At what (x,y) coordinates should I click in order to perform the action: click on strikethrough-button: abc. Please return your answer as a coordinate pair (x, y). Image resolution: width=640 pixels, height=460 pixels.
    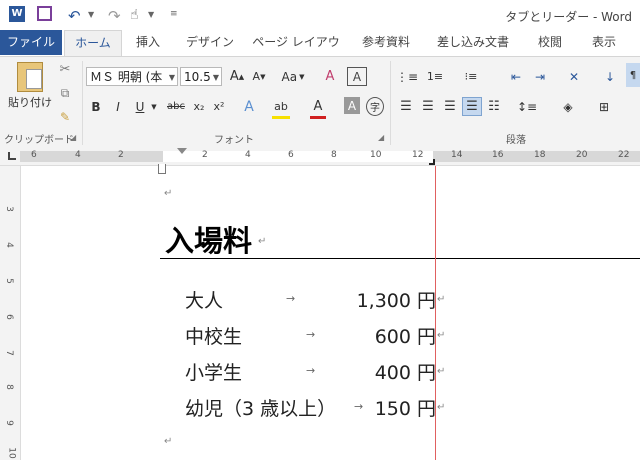
    Looking at the image, I should click on (176, 106).